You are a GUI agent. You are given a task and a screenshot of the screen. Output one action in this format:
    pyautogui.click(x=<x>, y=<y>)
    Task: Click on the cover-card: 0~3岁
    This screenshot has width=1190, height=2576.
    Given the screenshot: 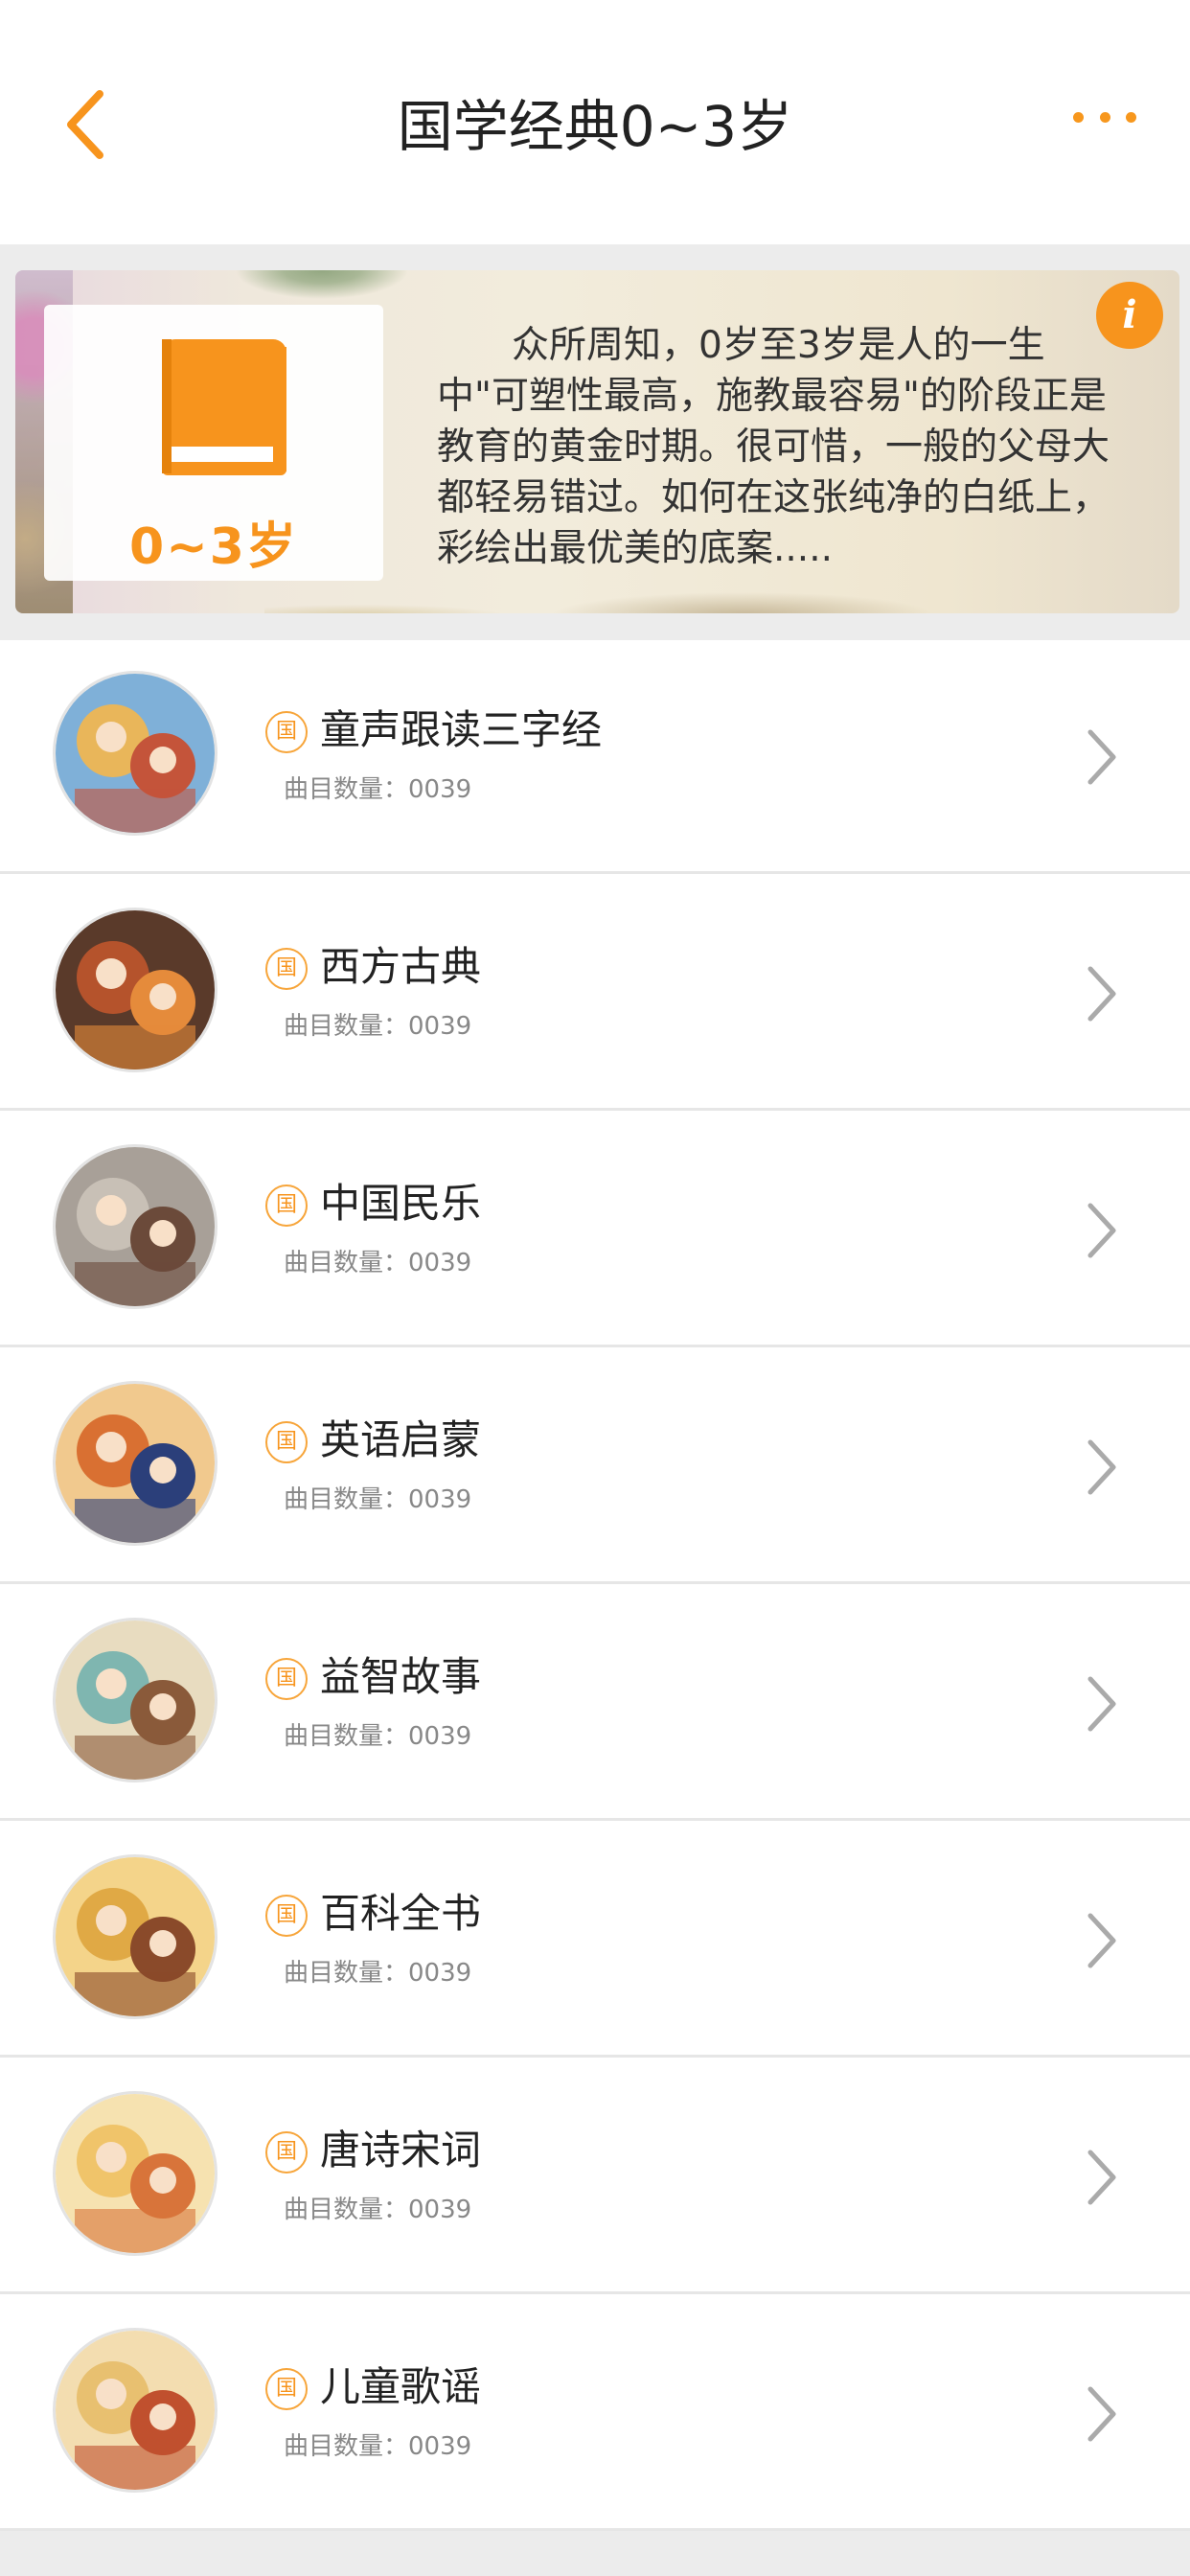 What is the action you would take?
    pyautogui.click(x=214, y=443)
    